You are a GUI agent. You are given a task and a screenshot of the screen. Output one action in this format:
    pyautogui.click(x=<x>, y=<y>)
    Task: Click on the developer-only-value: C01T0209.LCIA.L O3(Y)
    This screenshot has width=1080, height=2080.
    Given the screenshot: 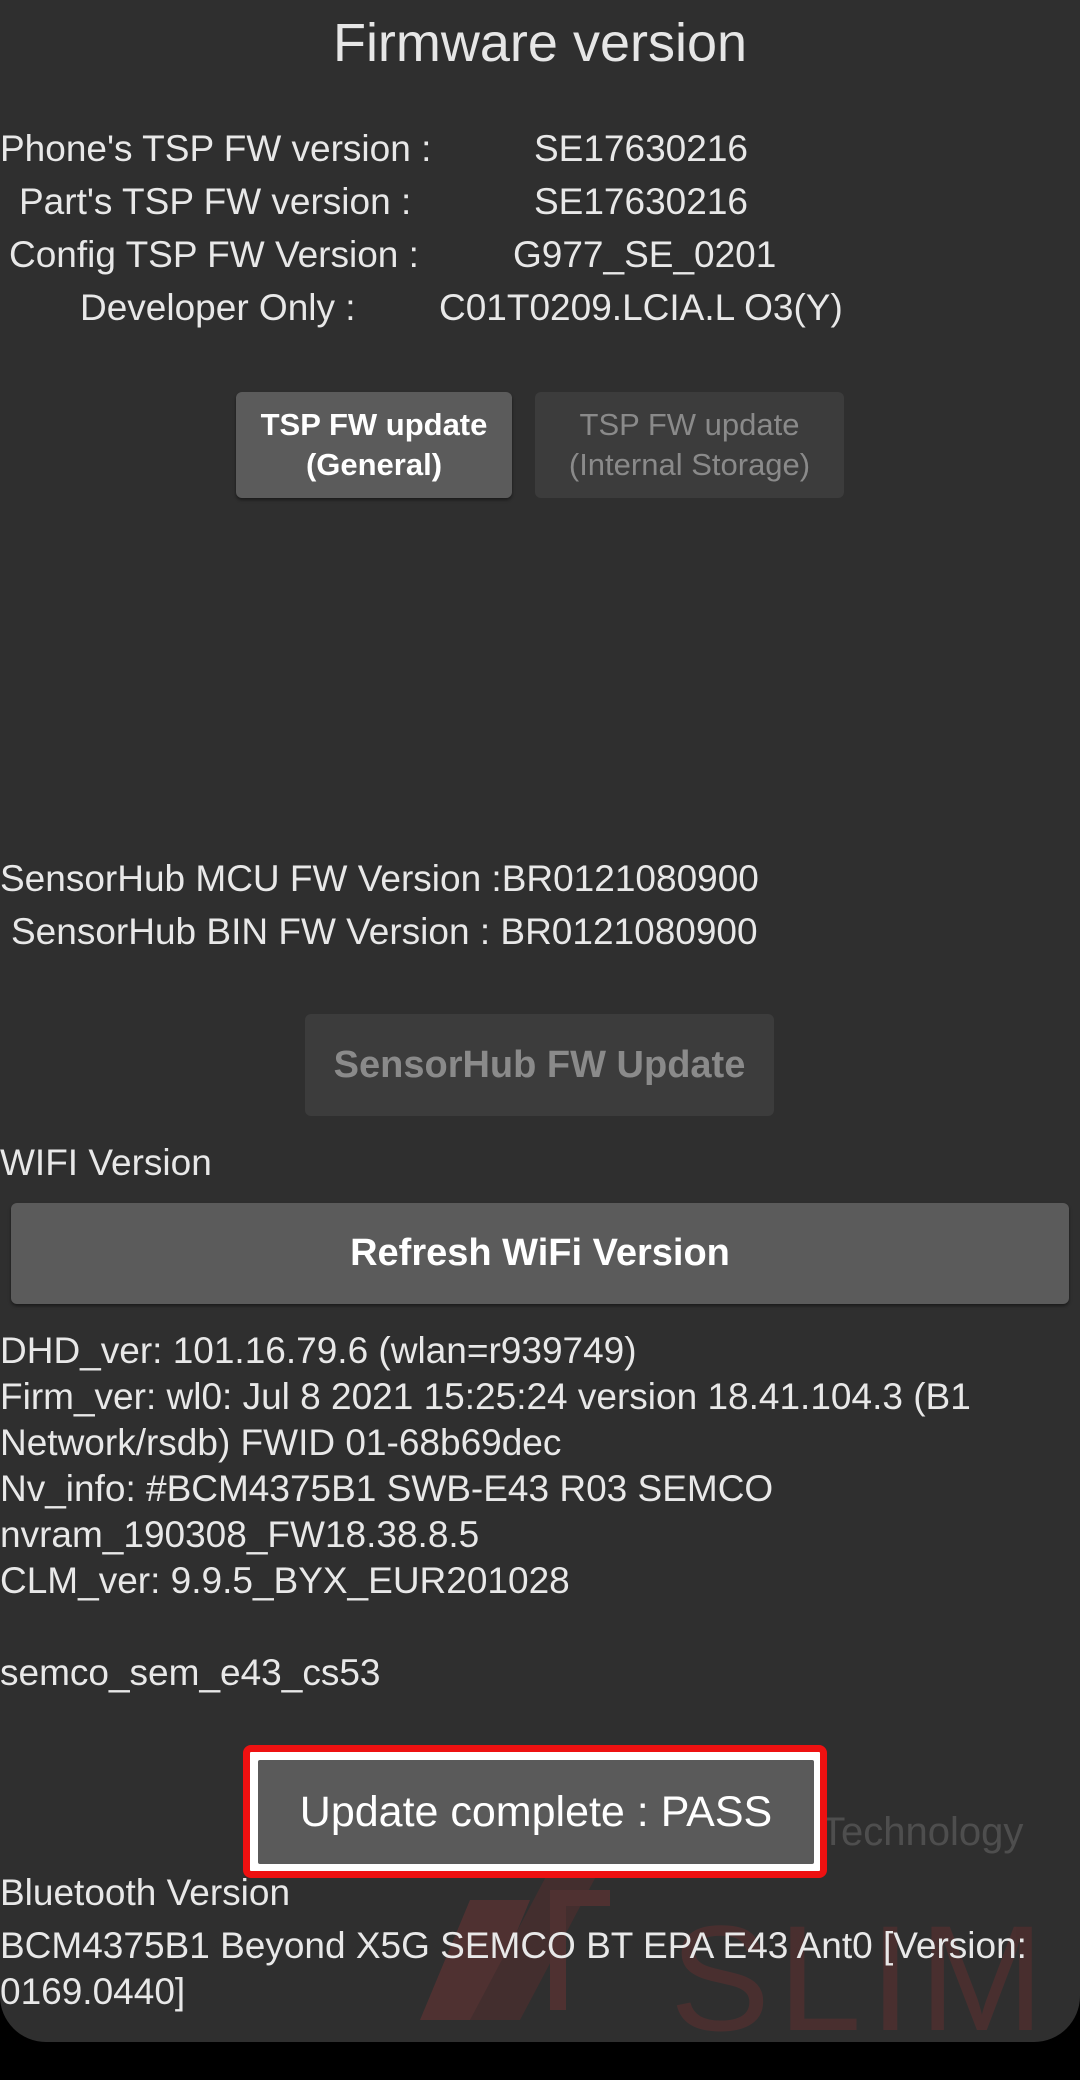 What is the action you would take?
    pyautogui.click(x=641, y=307)
    